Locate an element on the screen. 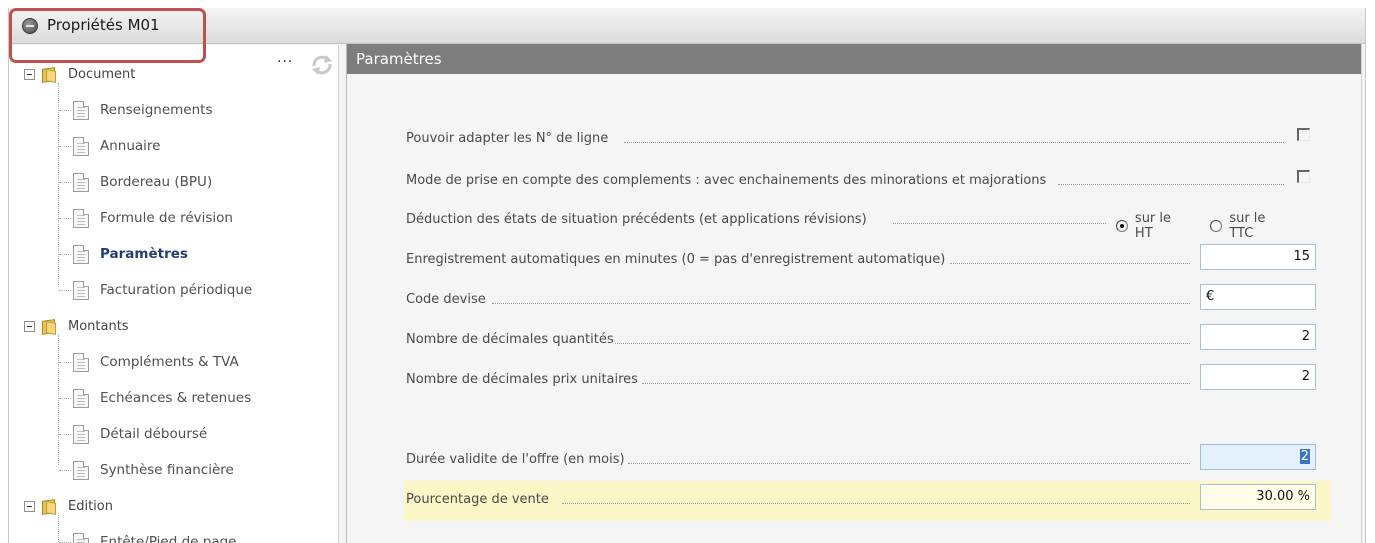 This screenshot has height=543, width=1375. annotation-highlight-box is located at coordinates (107, 35).